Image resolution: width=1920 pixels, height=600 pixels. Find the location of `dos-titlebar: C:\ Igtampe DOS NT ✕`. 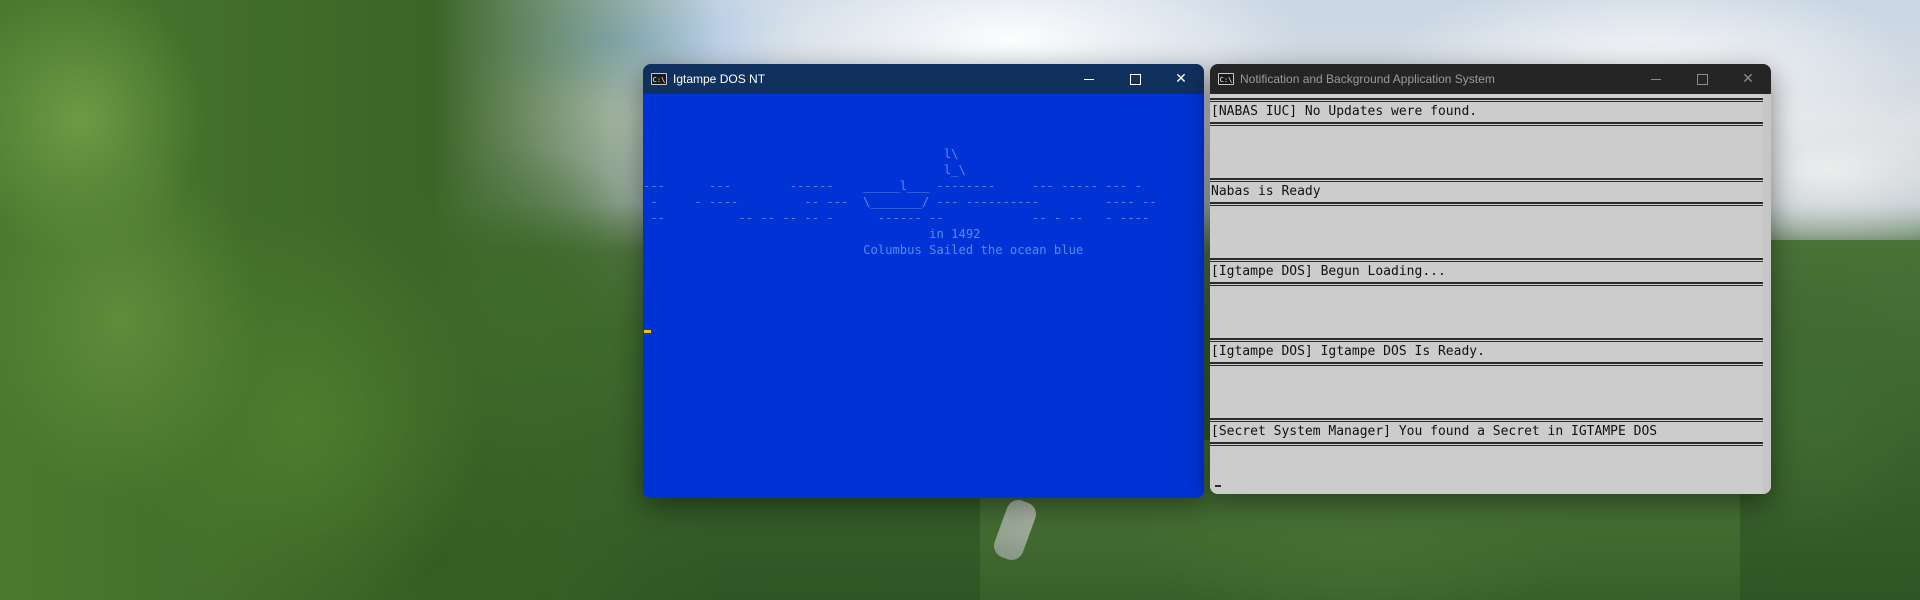

dos-titlebar: C:\ Igtampe DOS NT ✕ is located at coordinates (923, 79).